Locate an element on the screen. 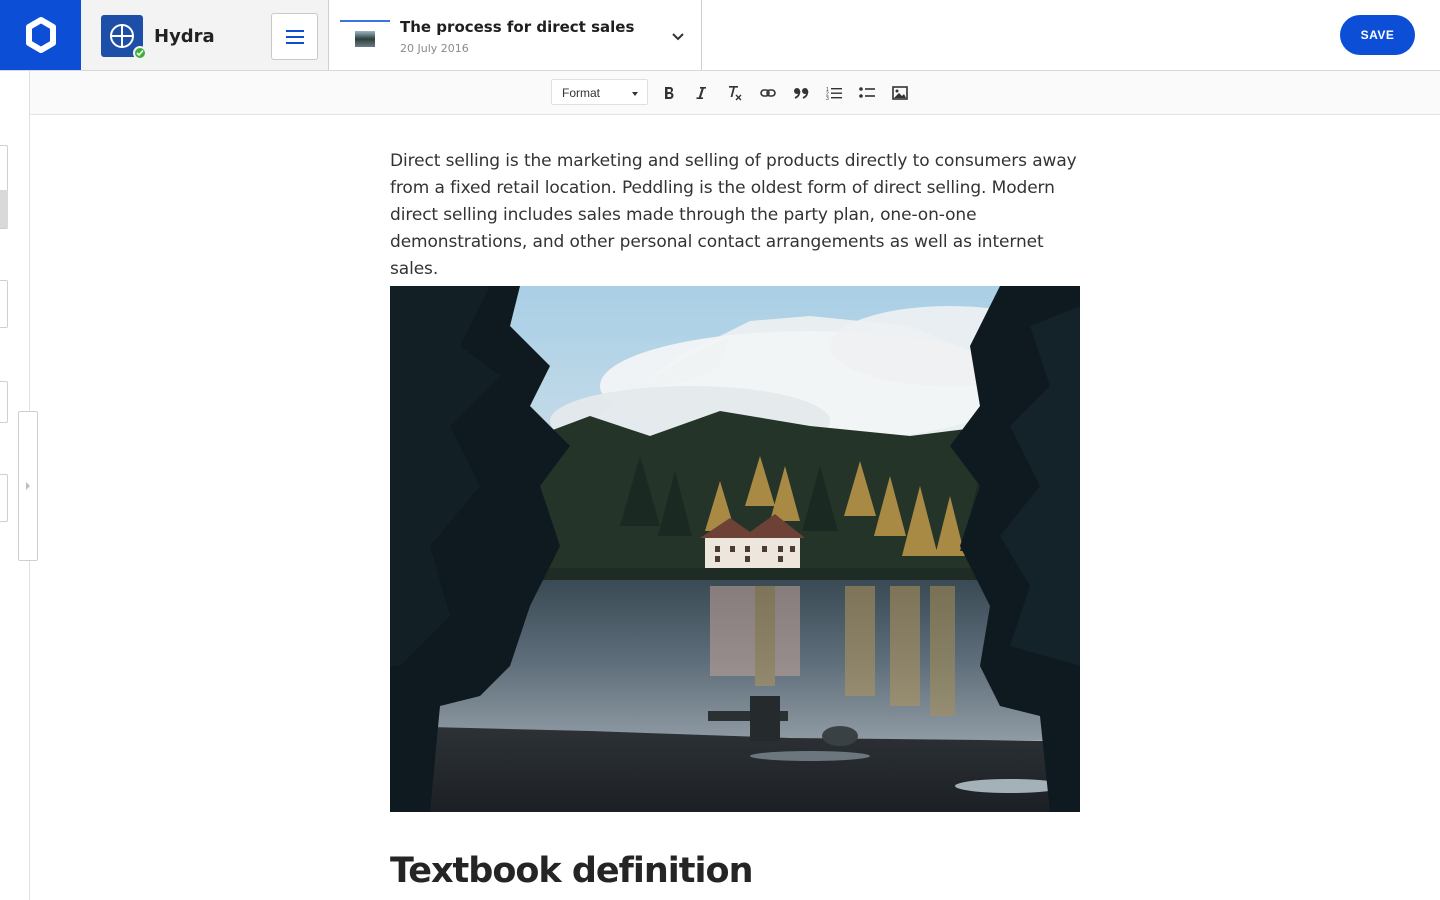 Image resolution: width=1440 pixels, height=900 pixels. blockquote-icon is located at coordinates (801, 93).